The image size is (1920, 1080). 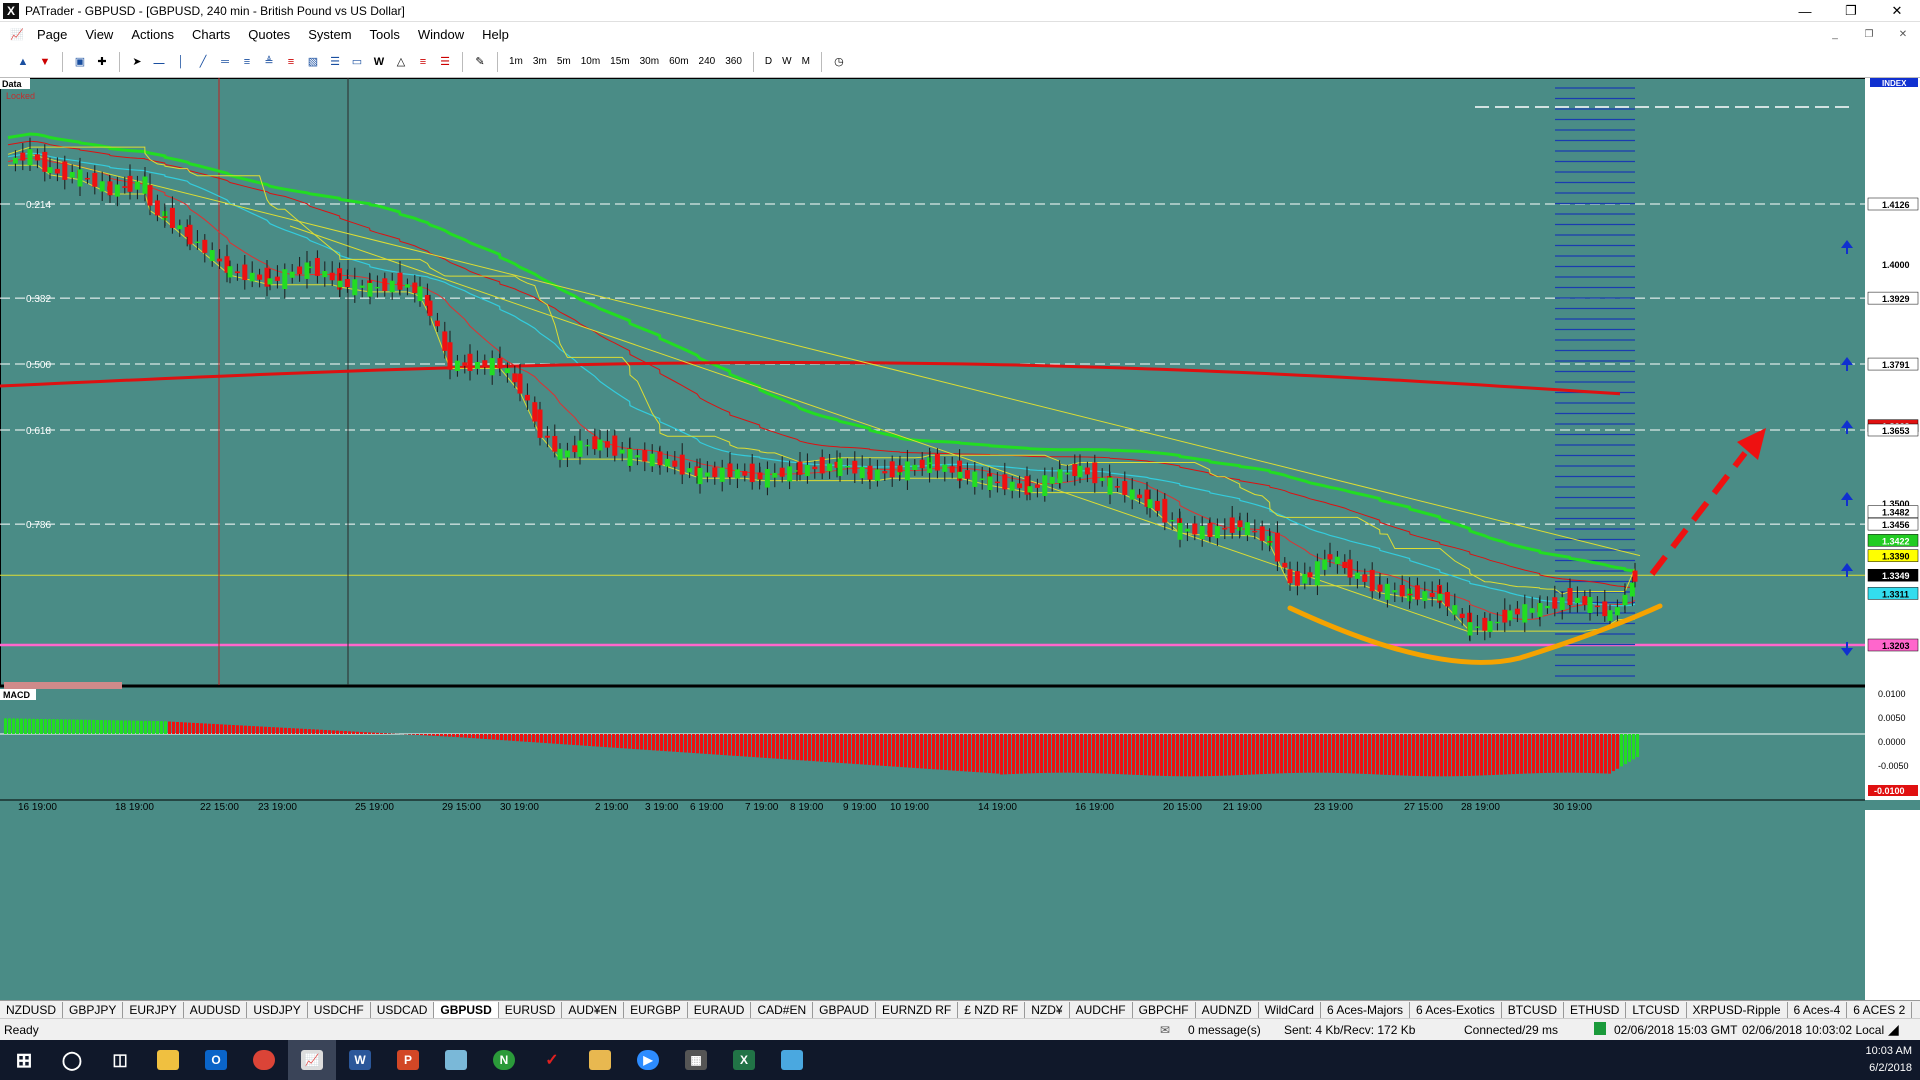 What do you see at coordinates (1869, 34) in the screenshot?
I see `mdi-restore-button: ❐` at bounding box center [1869, 34].